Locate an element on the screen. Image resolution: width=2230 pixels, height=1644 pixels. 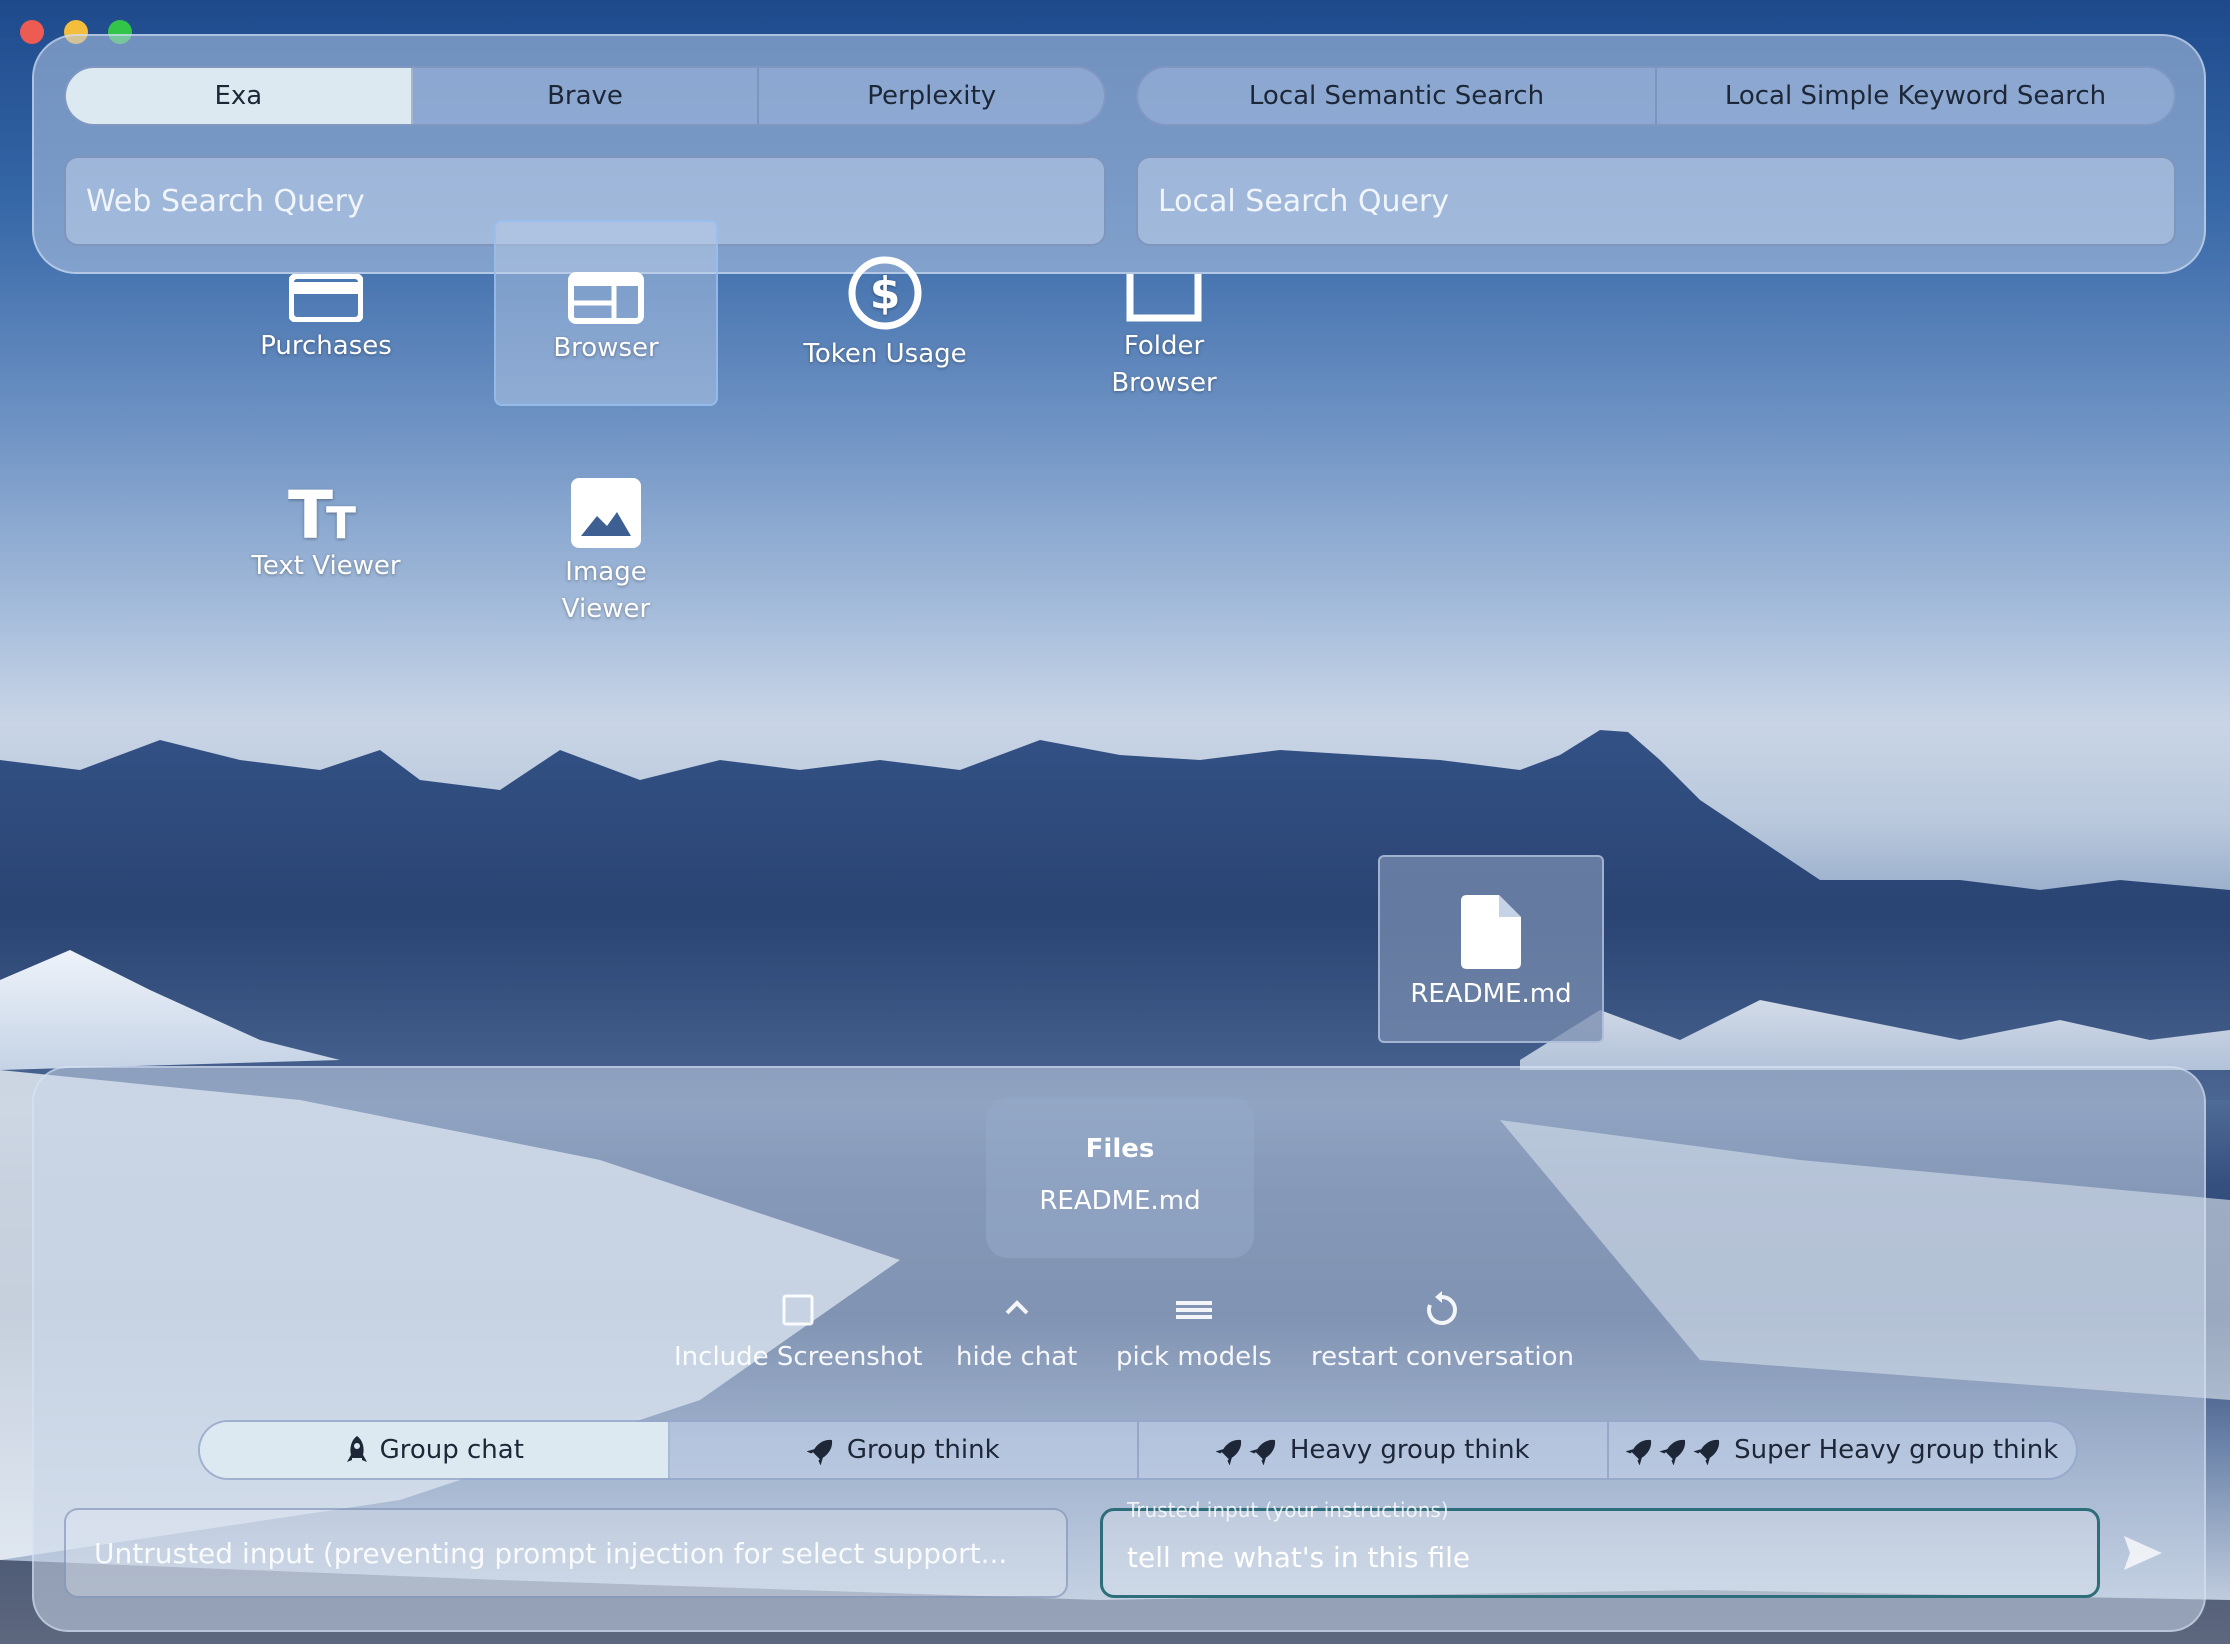
mode-heavy-group-think-tab: Heavy group think is located at coordinates (1374, 1450).